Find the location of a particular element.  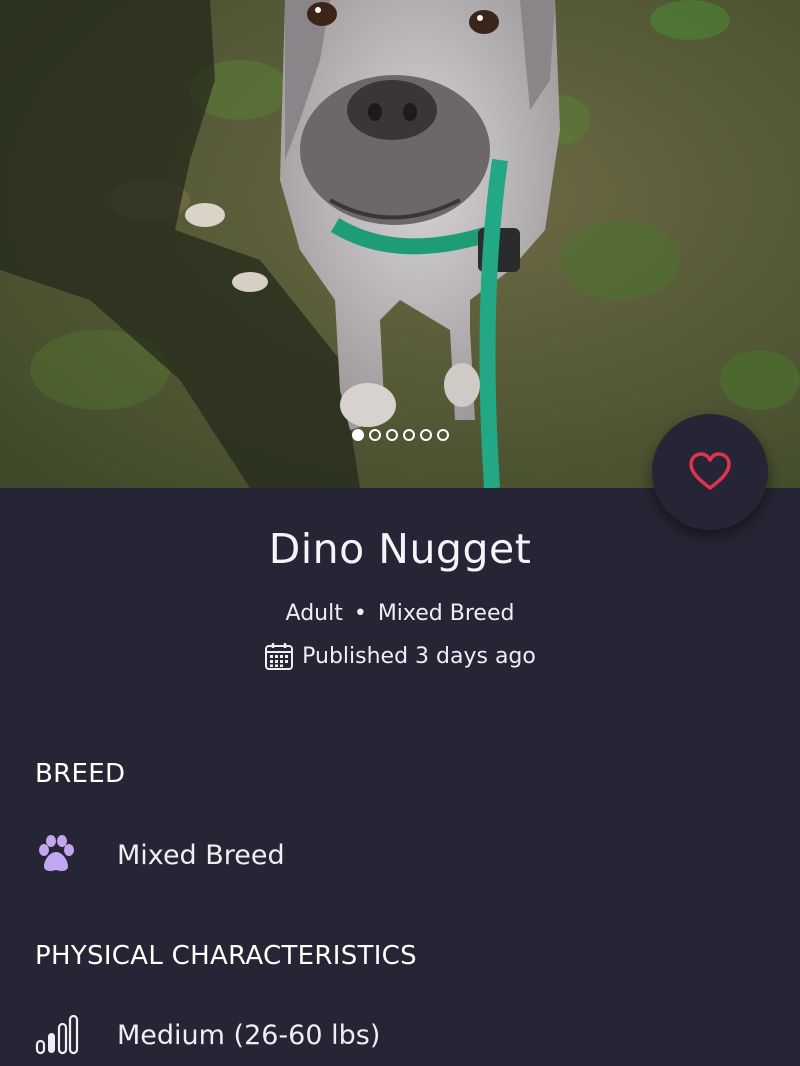

calendar-icon is located at coordinates (279, 656).